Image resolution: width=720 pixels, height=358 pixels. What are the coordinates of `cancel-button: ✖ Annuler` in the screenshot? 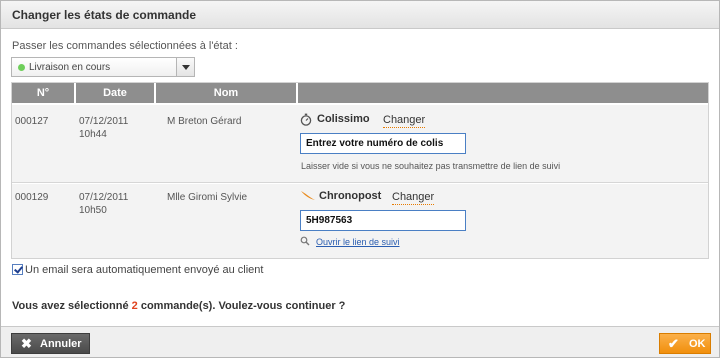 It's located at (50, 343).